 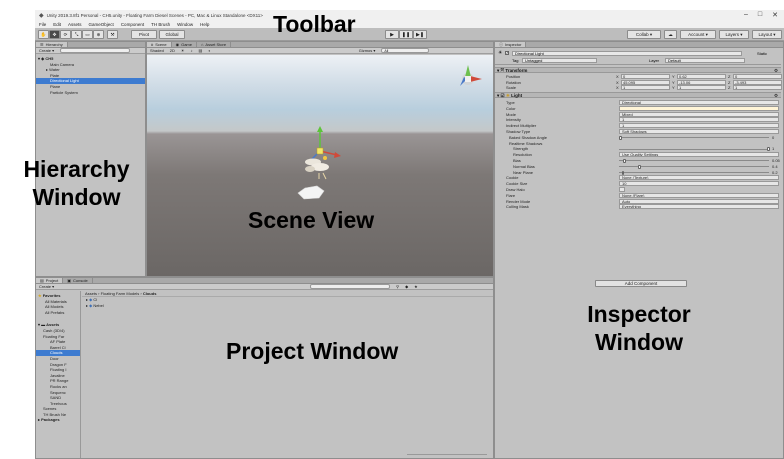 What do you see at coordinates (75, 24) in the screenshot?
I see `menu-assets: Assets` at bounding box center [75, 24].